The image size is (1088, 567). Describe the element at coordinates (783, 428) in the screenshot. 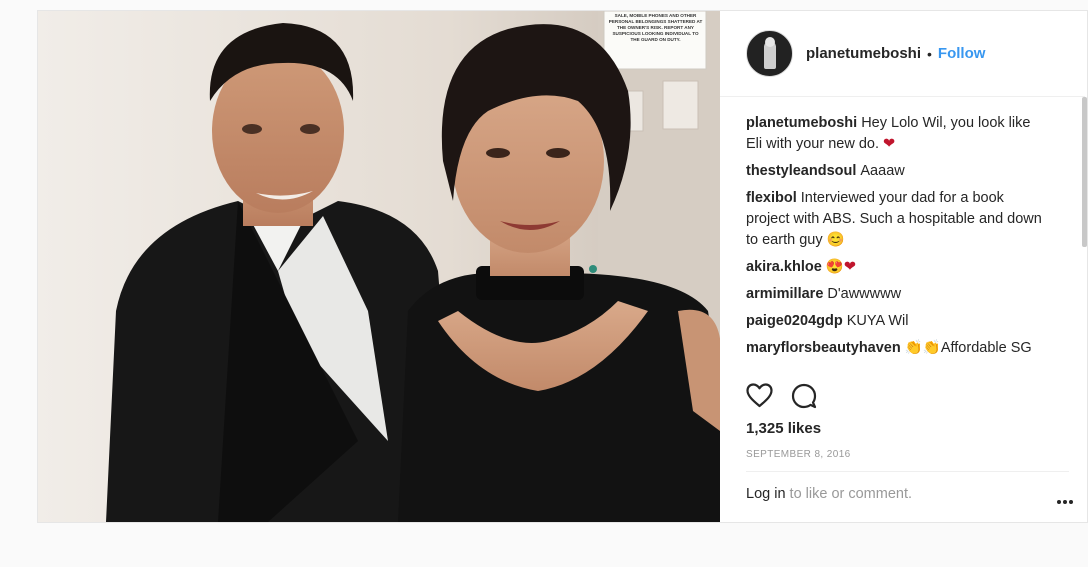

I see `like-count: 1,325 likes` at that location.